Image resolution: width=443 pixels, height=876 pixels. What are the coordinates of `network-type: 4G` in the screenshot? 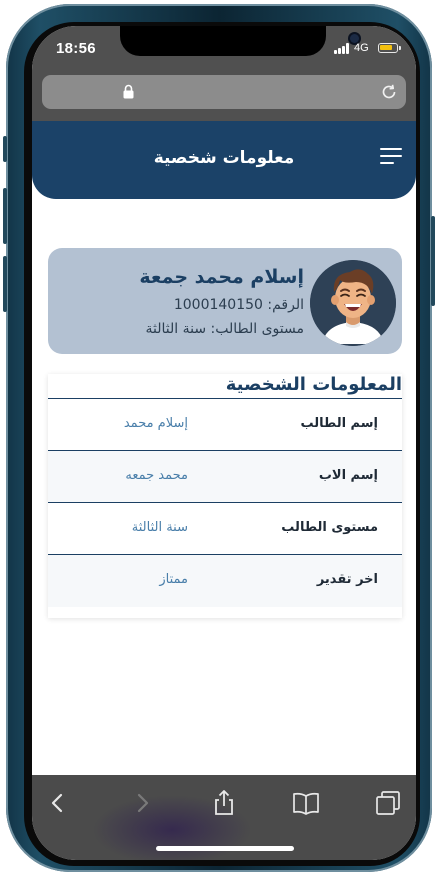 It's located at (361, 48).